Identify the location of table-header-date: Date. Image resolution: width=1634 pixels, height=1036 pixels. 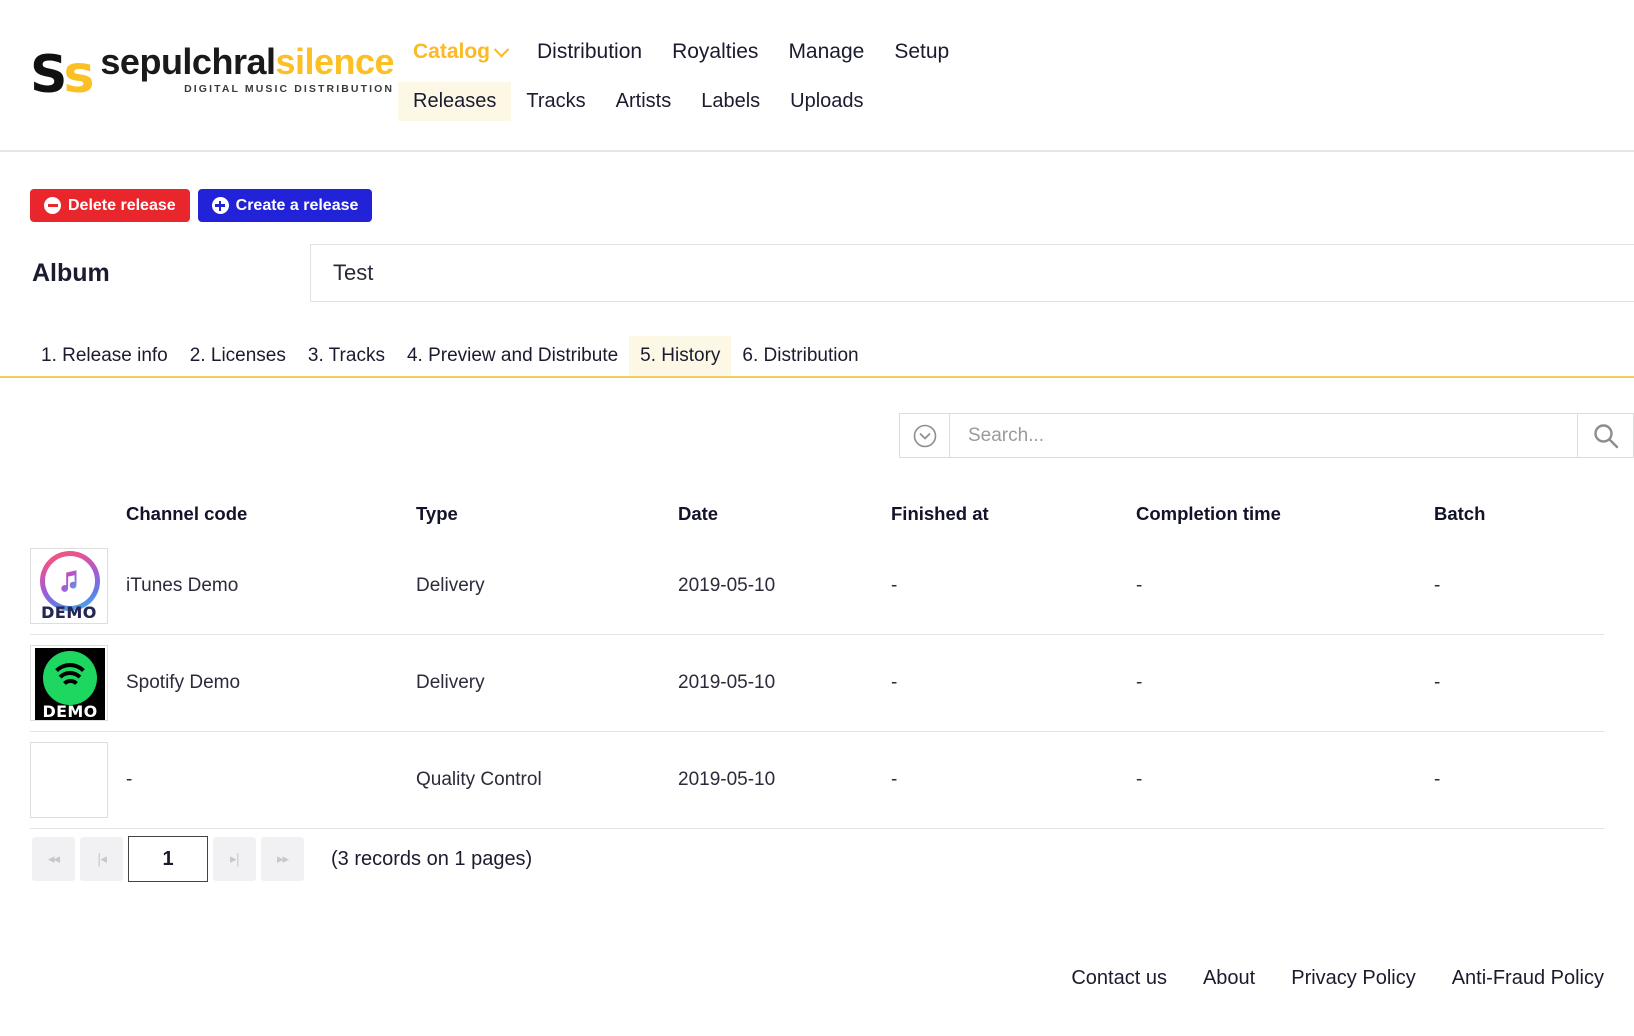
(698, 513).